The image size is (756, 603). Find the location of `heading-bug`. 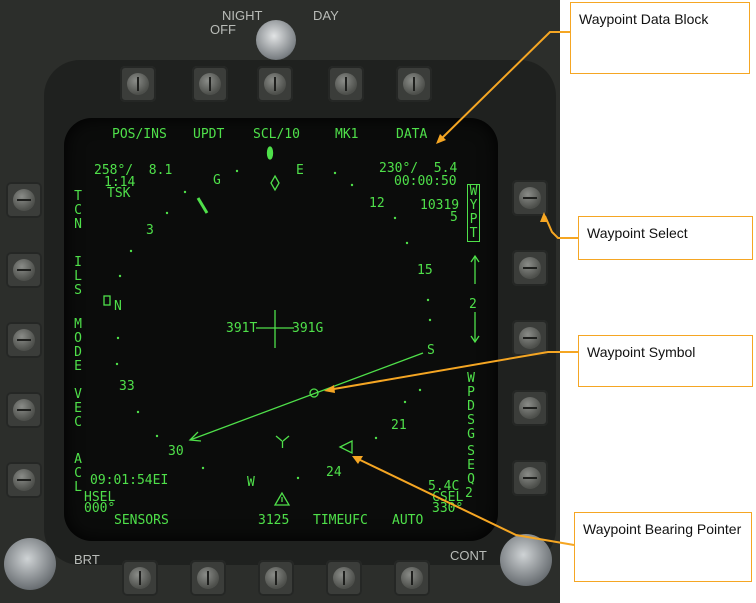

heading-bug is located at coordinates (270, 153).